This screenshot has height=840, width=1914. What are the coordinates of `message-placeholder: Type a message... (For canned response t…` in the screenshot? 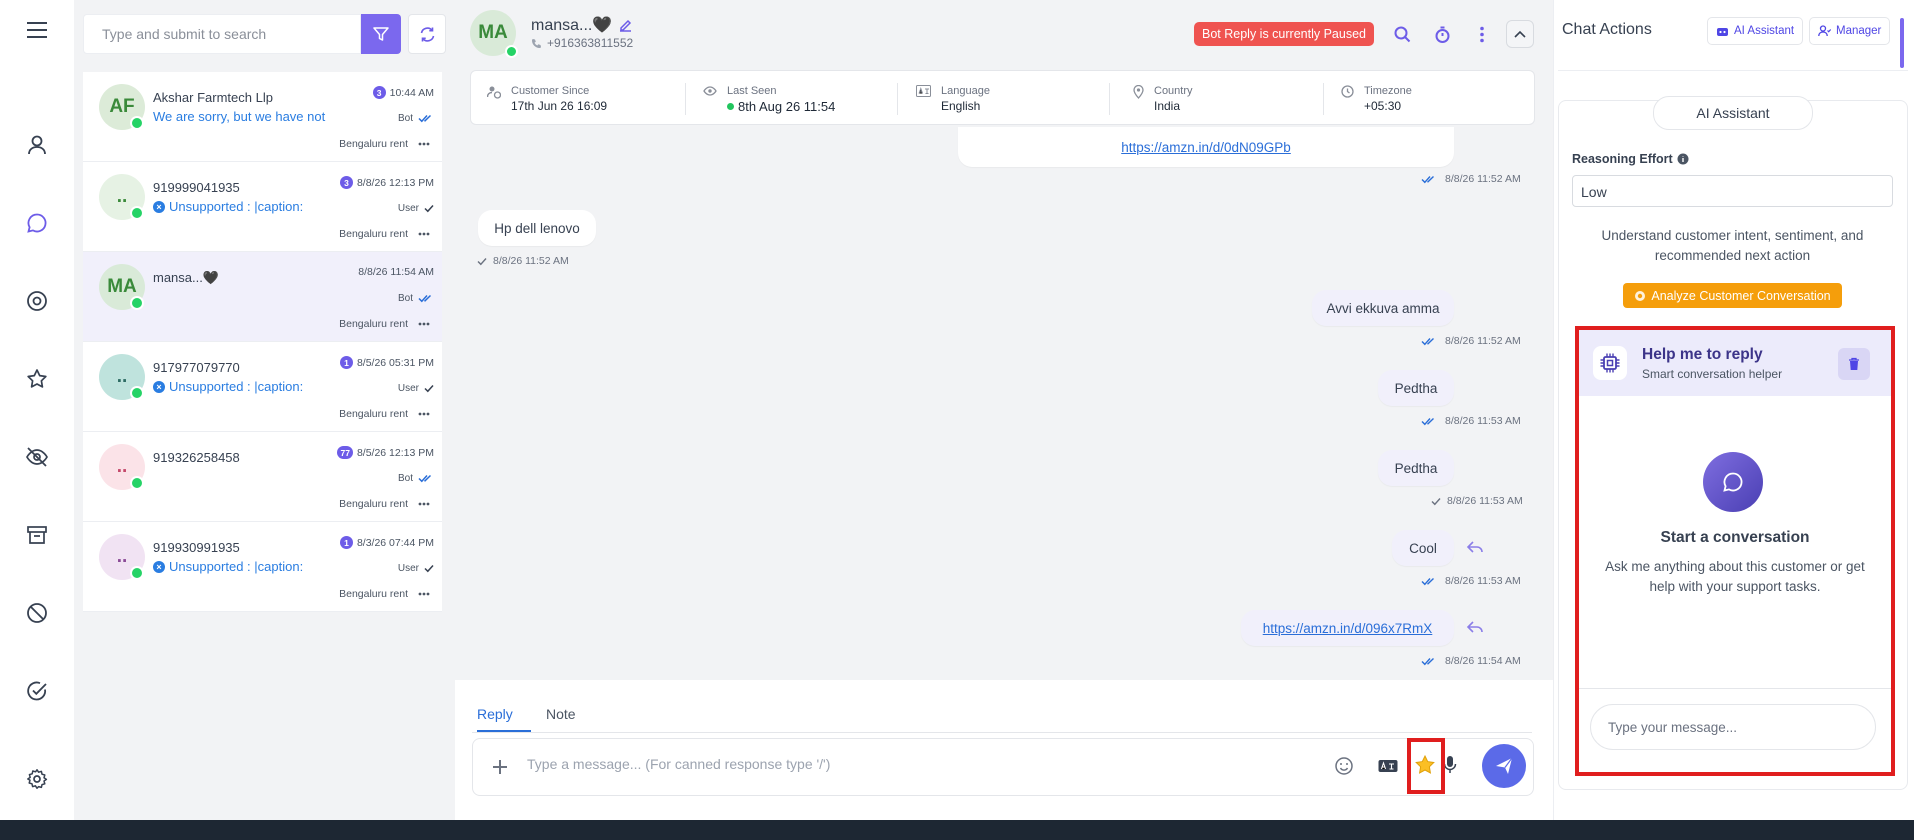 It's located at (679, 764).